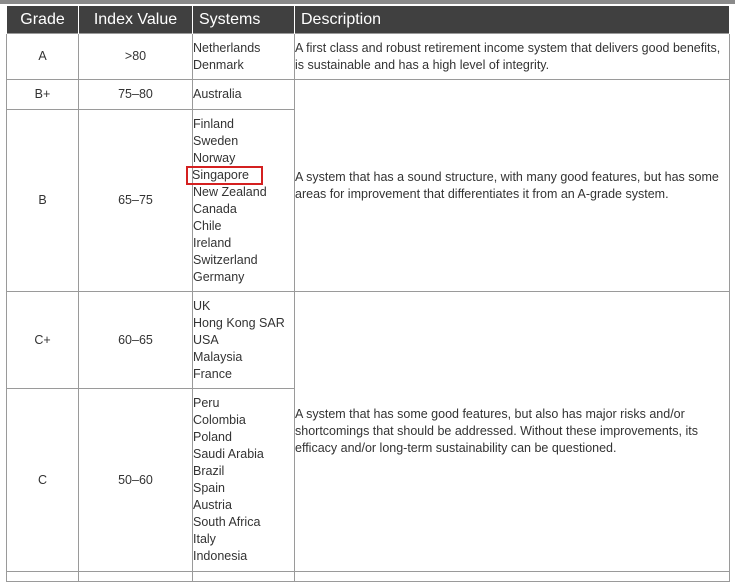  What do you see at coordinates (243, 340) in the screenshot?
I see `systems-cell: UK Hong Kong SAR USA Malaysia France` at bounding box center [243, 340].